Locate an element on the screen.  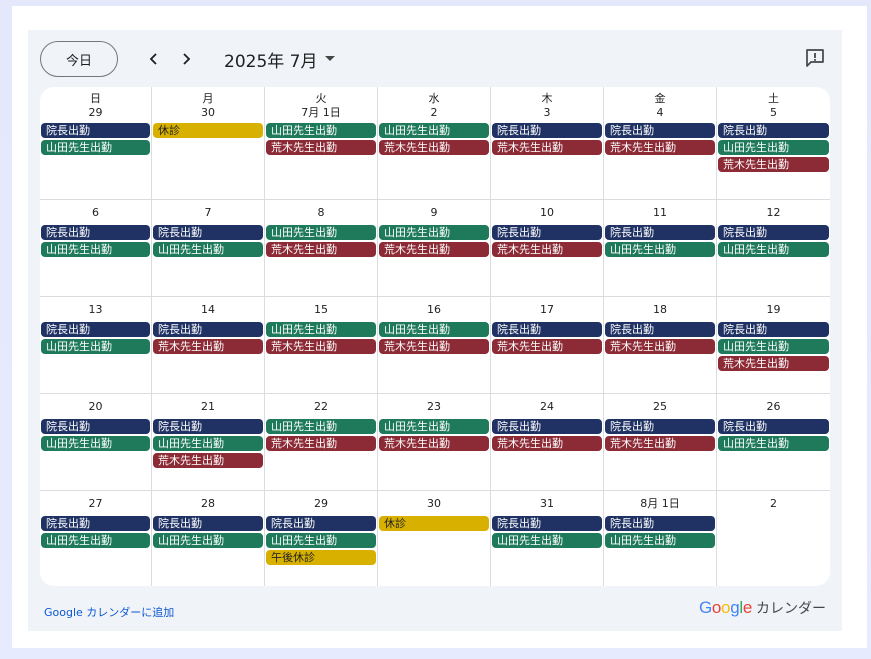
day-cell: 25 院長出勤 荒木先生出勤 is located at coordinates (660, 442).